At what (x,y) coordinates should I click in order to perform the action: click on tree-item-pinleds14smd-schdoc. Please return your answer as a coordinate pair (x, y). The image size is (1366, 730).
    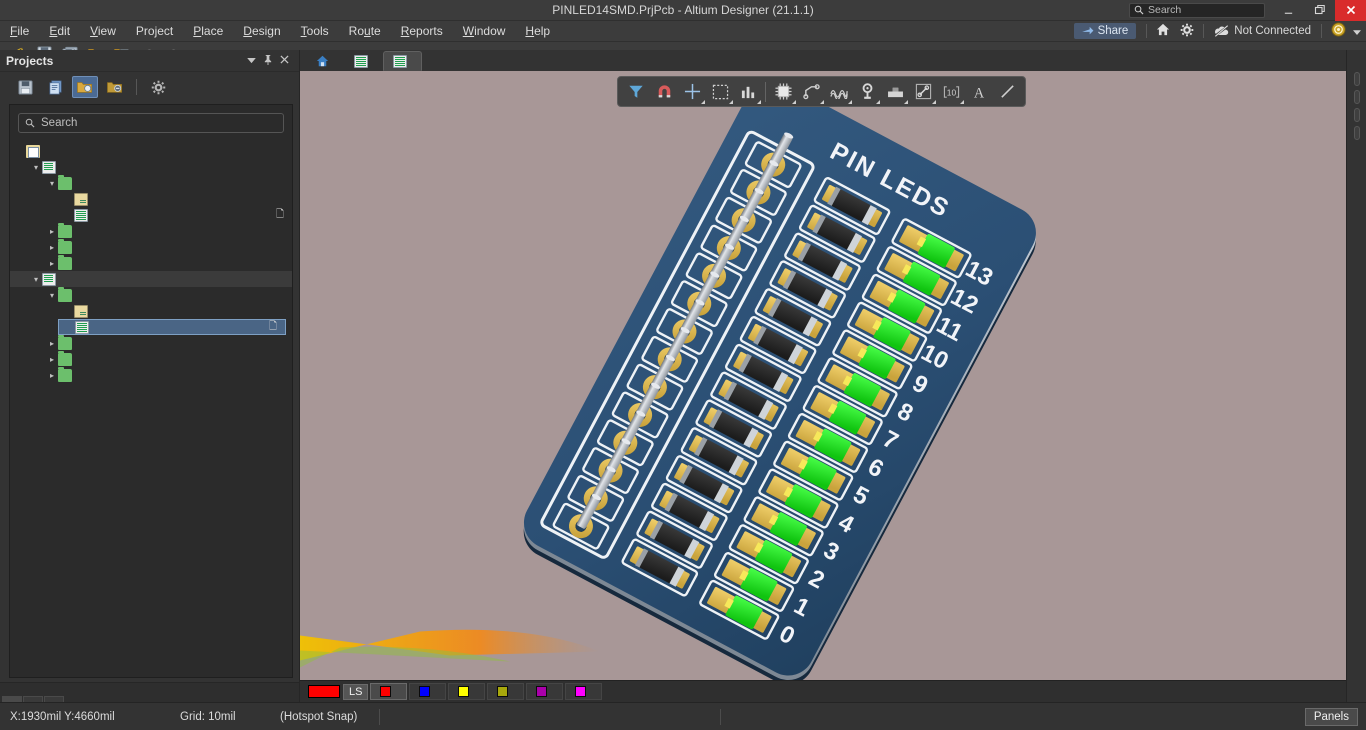
    Looking at the image, I should click on (151, 311).